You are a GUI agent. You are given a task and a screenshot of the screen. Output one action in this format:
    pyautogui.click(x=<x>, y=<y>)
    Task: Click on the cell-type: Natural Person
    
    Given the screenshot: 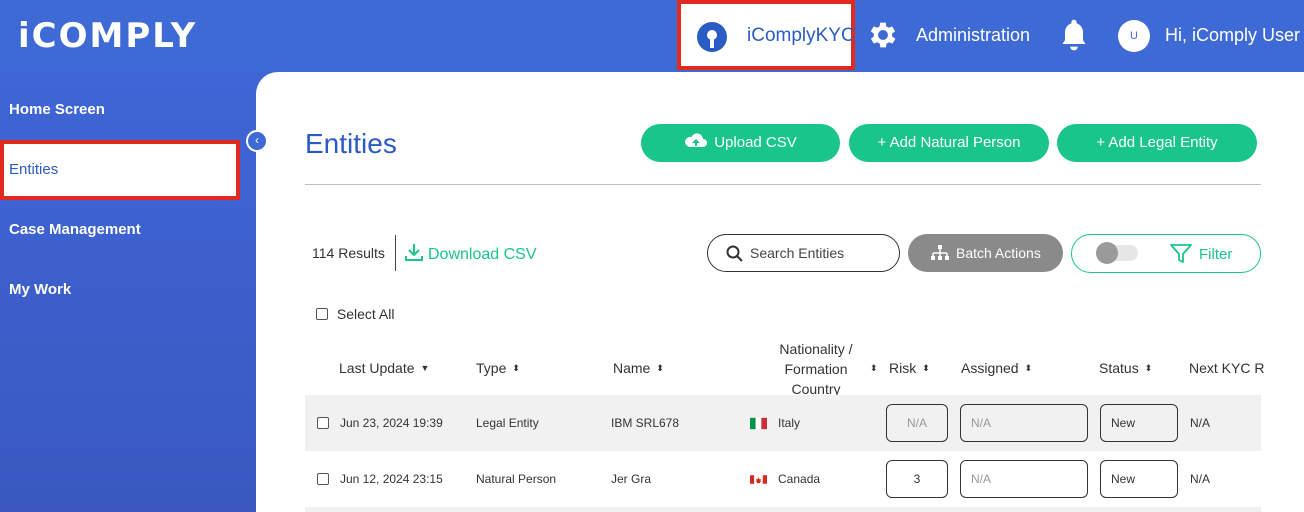 What is the action you would take?
    pyautogui.click(x=516, y=479)
    